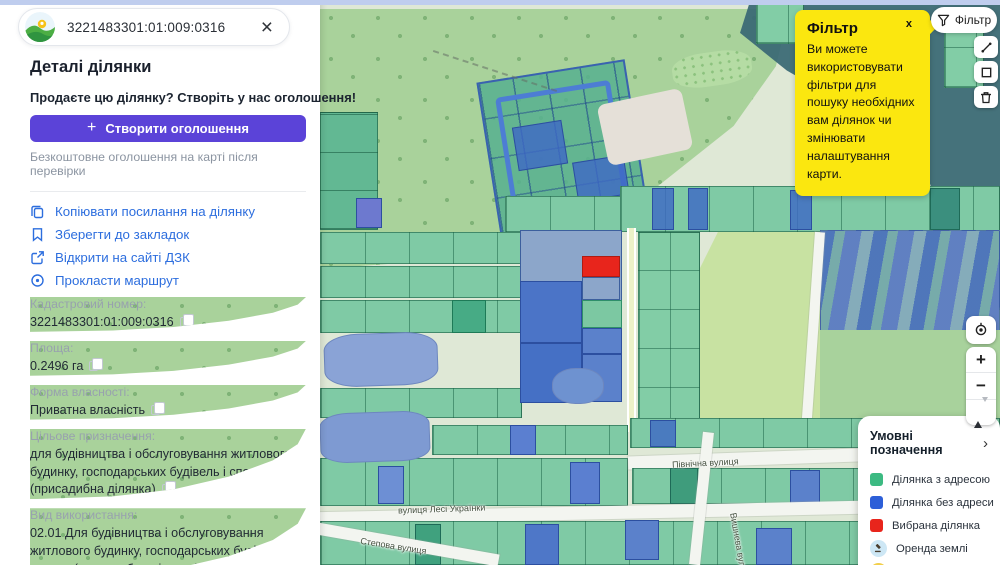  I want to click on blue-swatch, so click(876, 502).